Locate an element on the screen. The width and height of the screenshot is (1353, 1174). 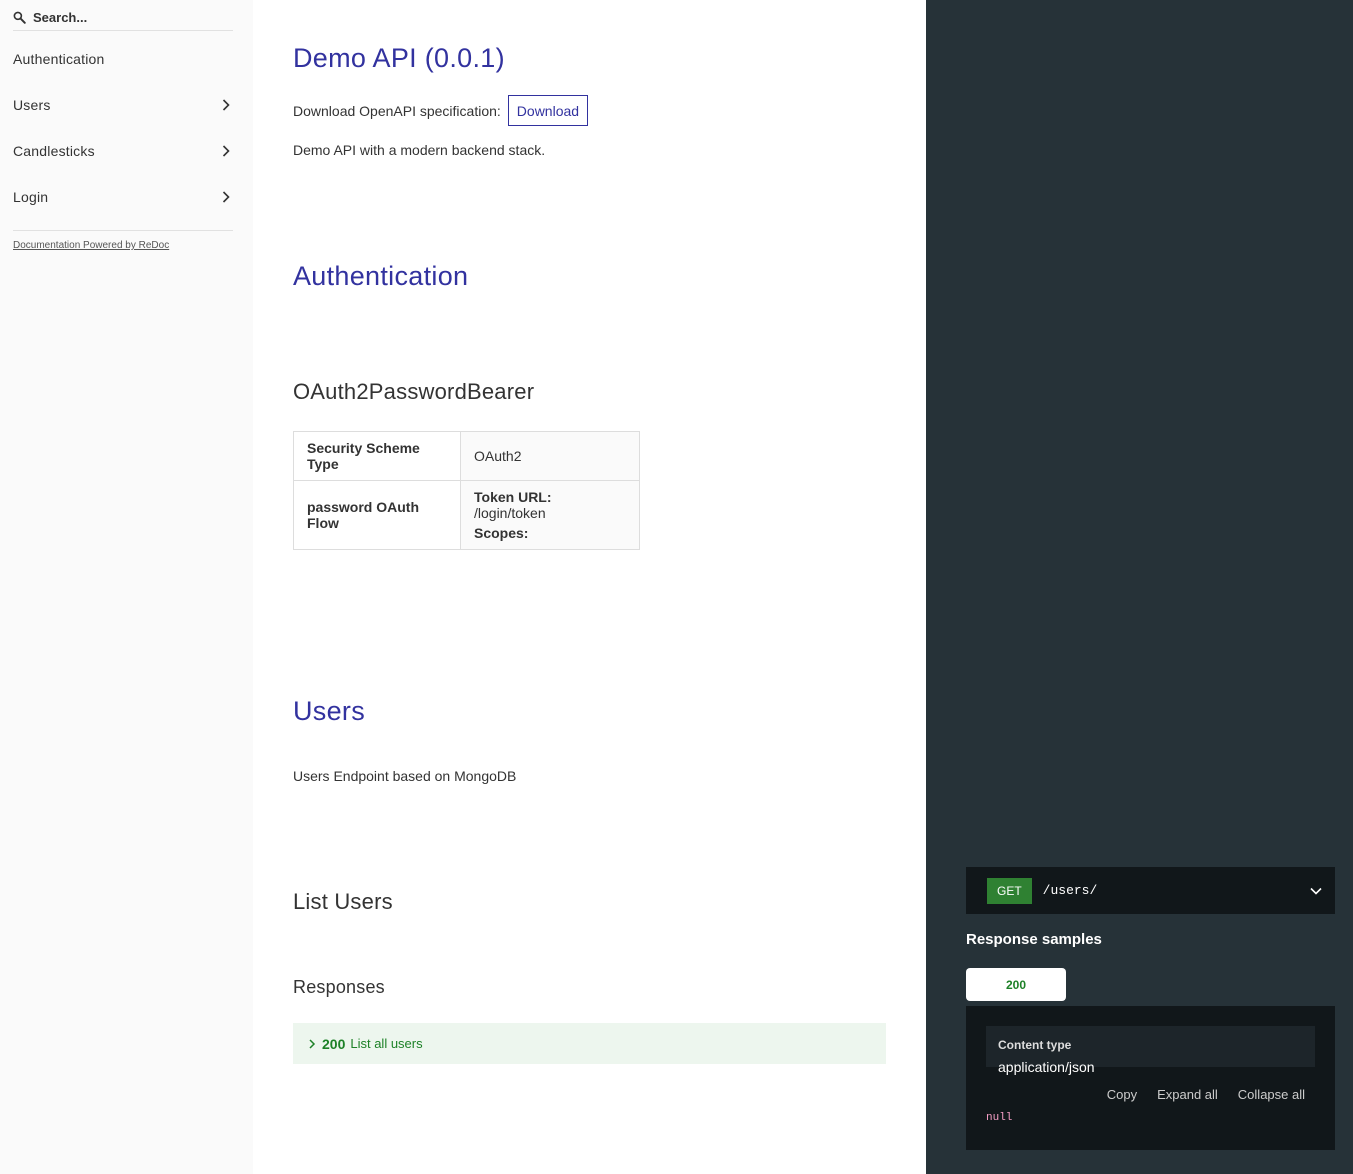
token-url-value: /login/token is located at coordinates (510, 513).